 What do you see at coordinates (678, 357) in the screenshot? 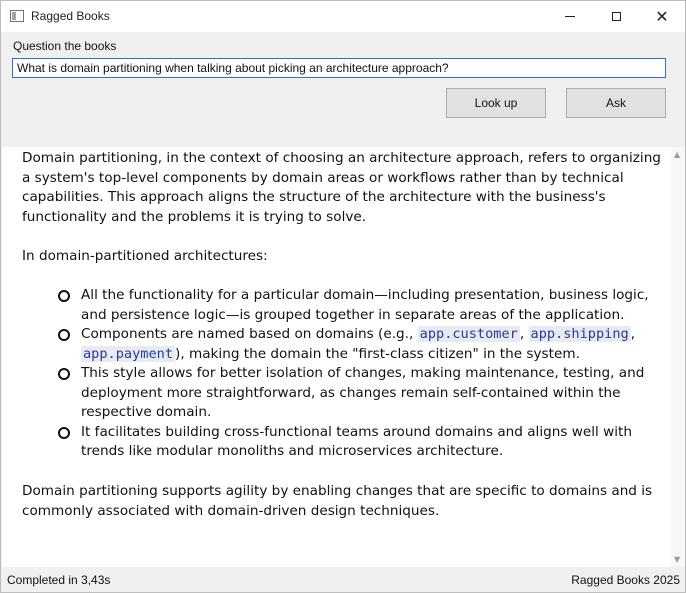
I see `vertical-scrollbar: ▲ ▼` at bounding box center [678, 357].